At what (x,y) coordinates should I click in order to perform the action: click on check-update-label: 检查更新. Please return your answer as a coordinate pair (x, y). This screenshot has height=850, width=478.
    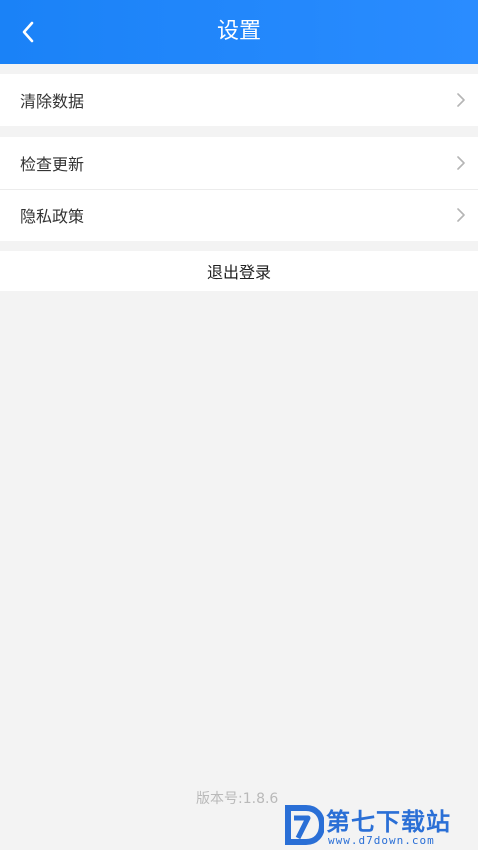
    Looking at the image, I should click on (52, 164).